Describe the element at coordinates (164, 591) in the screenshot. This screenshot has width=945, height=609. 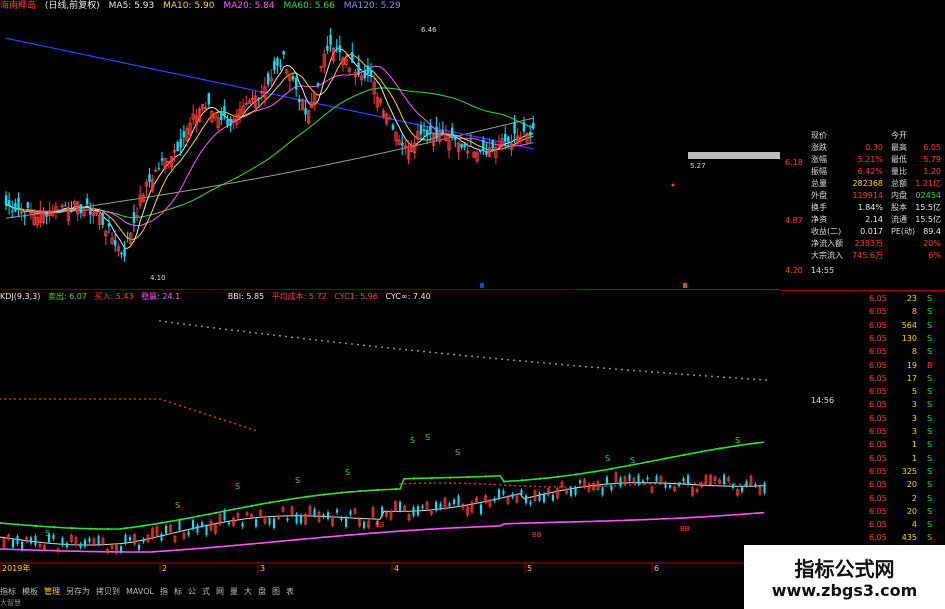
I see `toolbar-tab: 指` at that location.